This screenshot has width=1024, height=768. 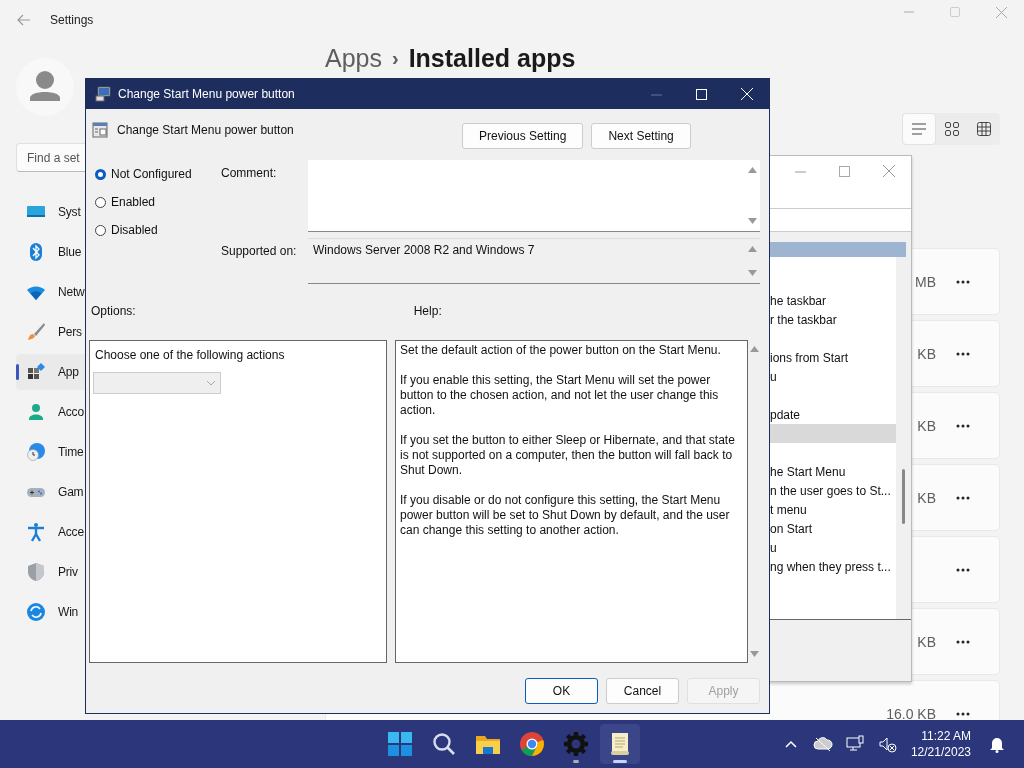 What do you see at coordinates (940, 752) in the screenshot?
I see `clock-date: 12/21/2023` at bounding box center [940, 752].